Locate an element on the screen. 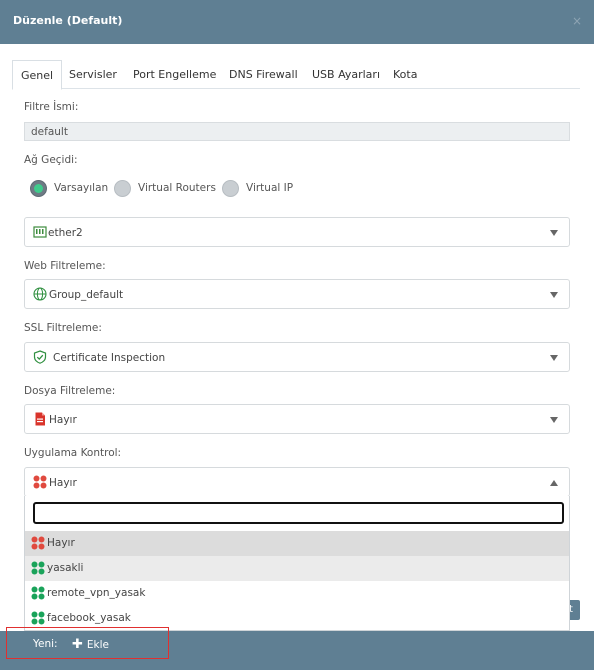 This screenshot has width=594, height=670. radio-label: Virtual Routers is located at coordinates (177, 188).